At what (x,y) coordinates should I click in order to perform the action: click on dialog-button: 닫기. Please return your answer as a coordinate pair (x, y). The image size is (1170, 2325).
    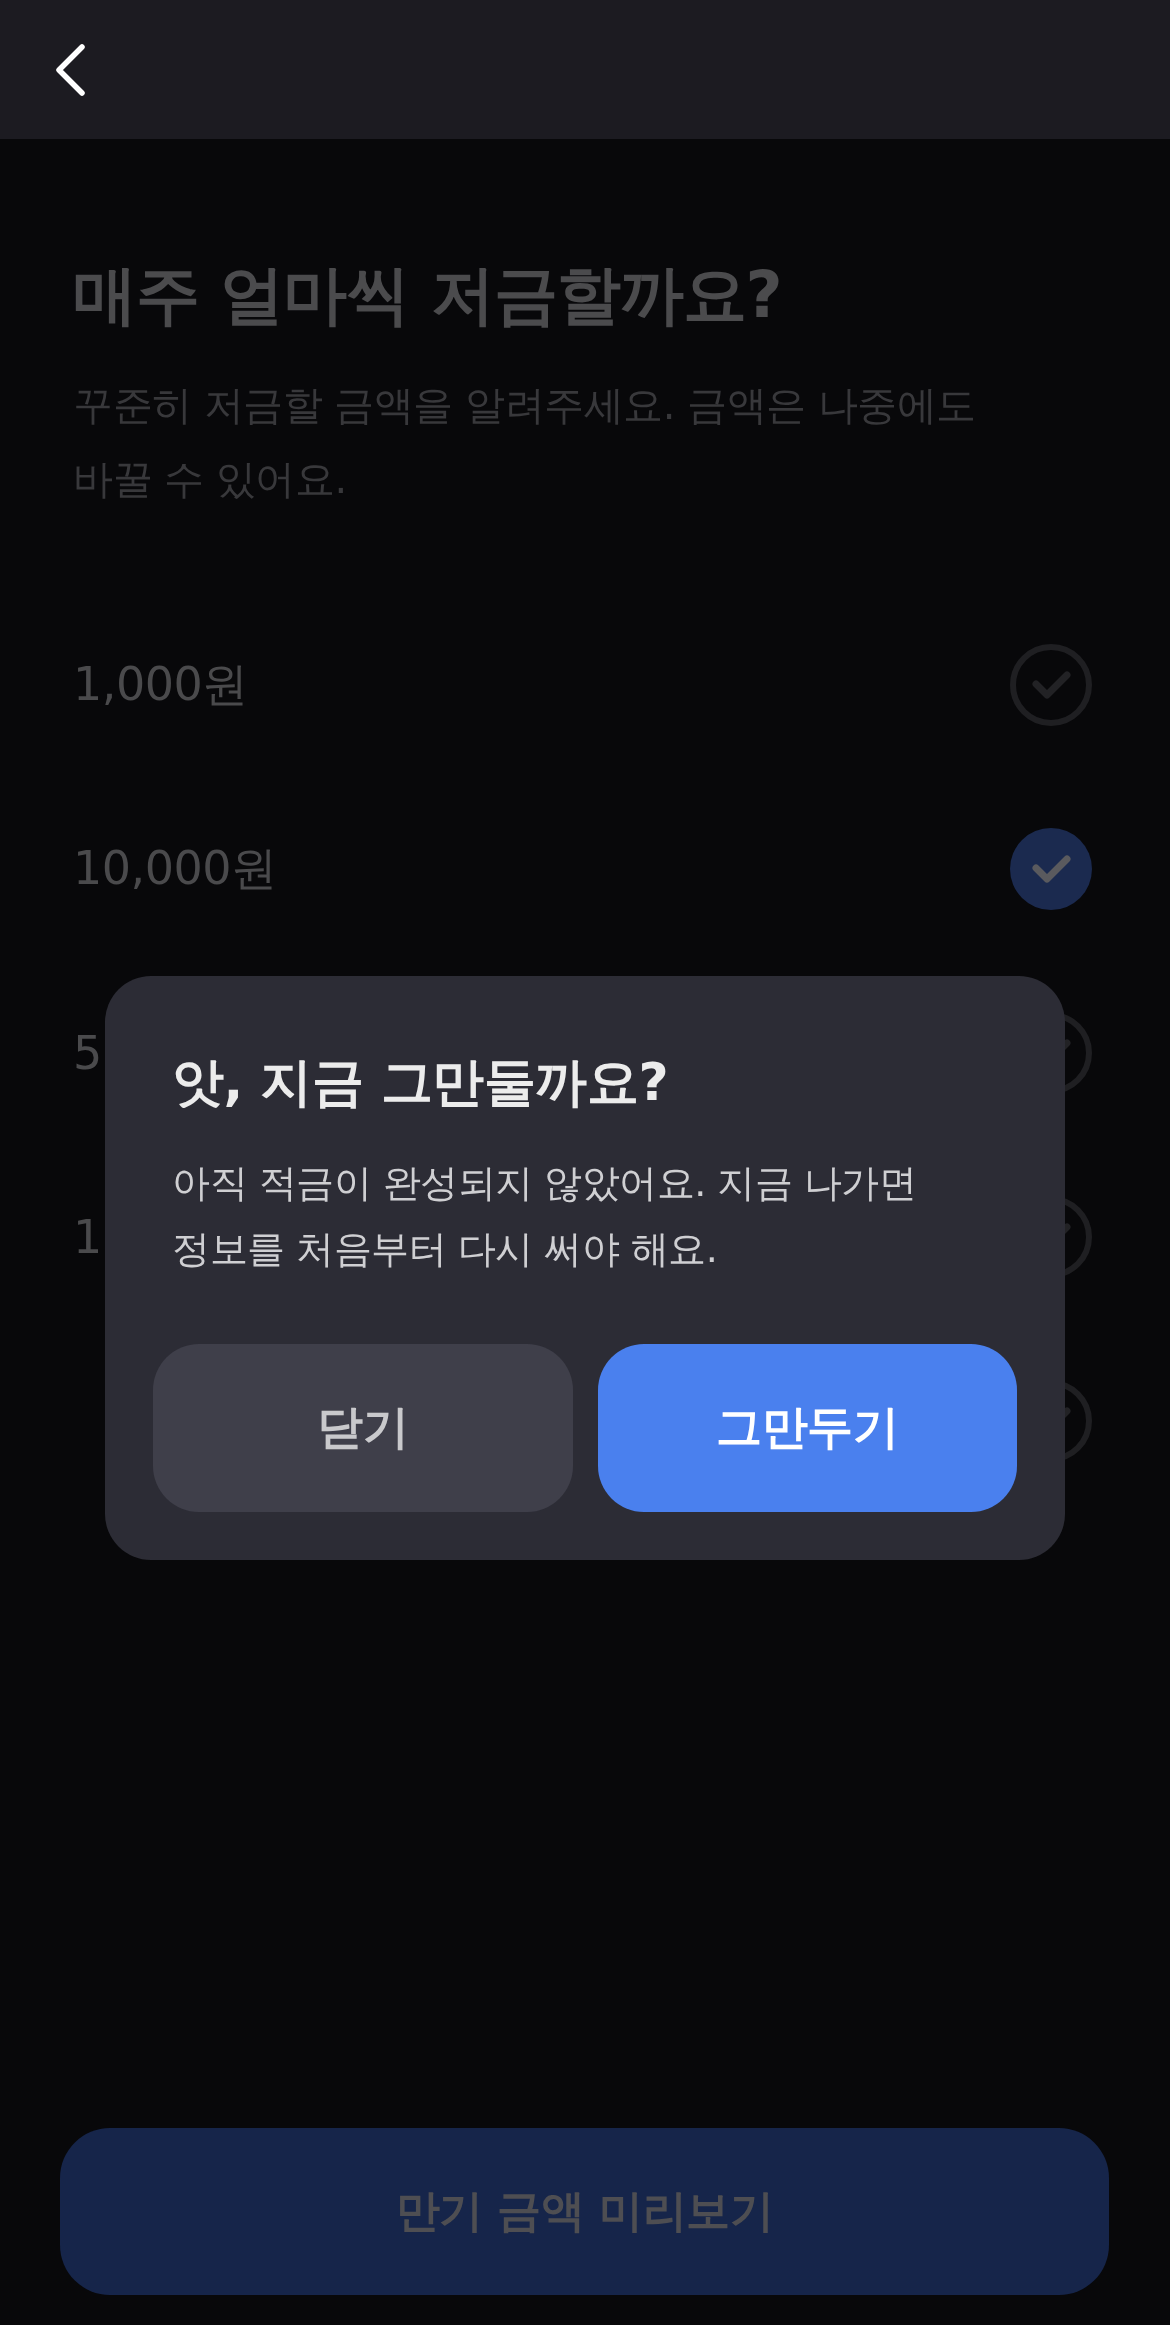
    Looking at the image, I should click on (363, 1428).